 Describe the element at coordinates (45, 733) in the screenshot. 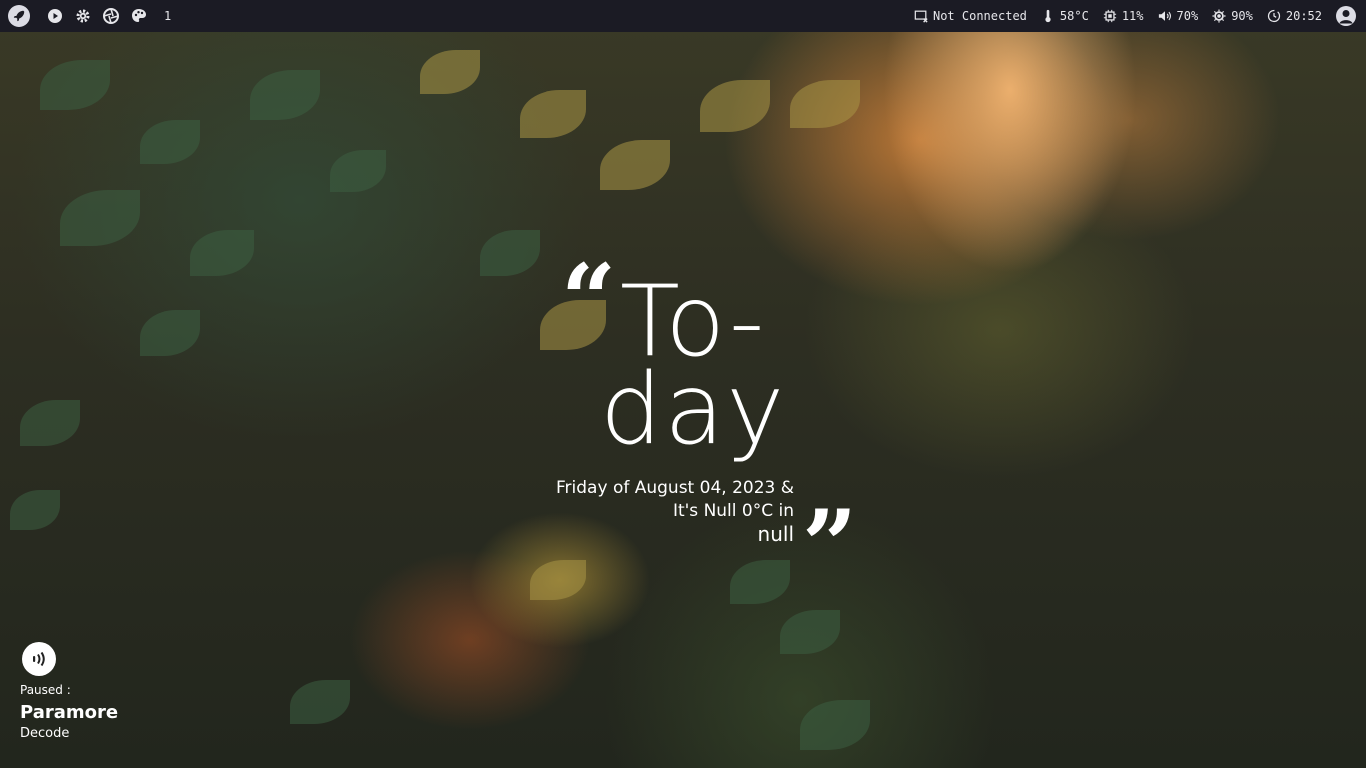

I see `media-track: Decode` at that location.